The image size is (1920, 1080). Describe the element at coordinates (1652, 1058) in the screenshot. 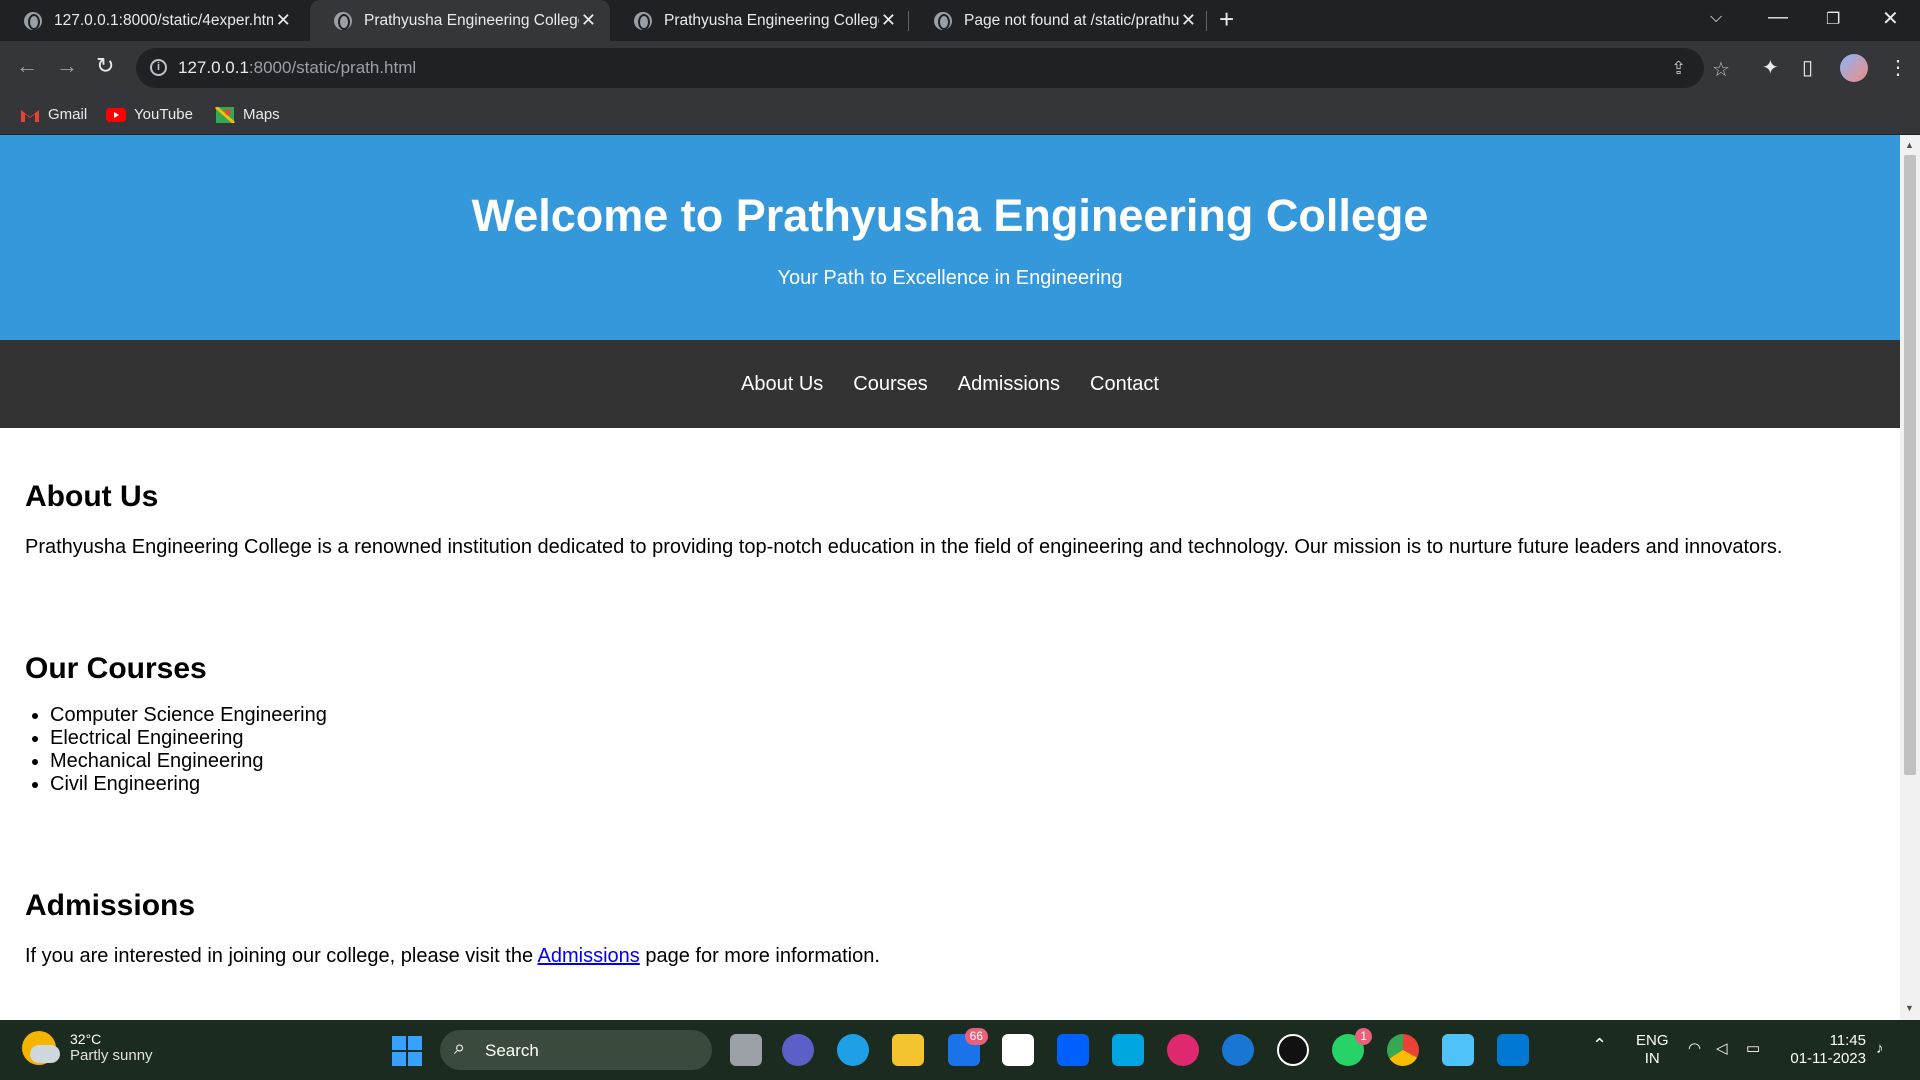

I see `language-bottom: IN` at that location.